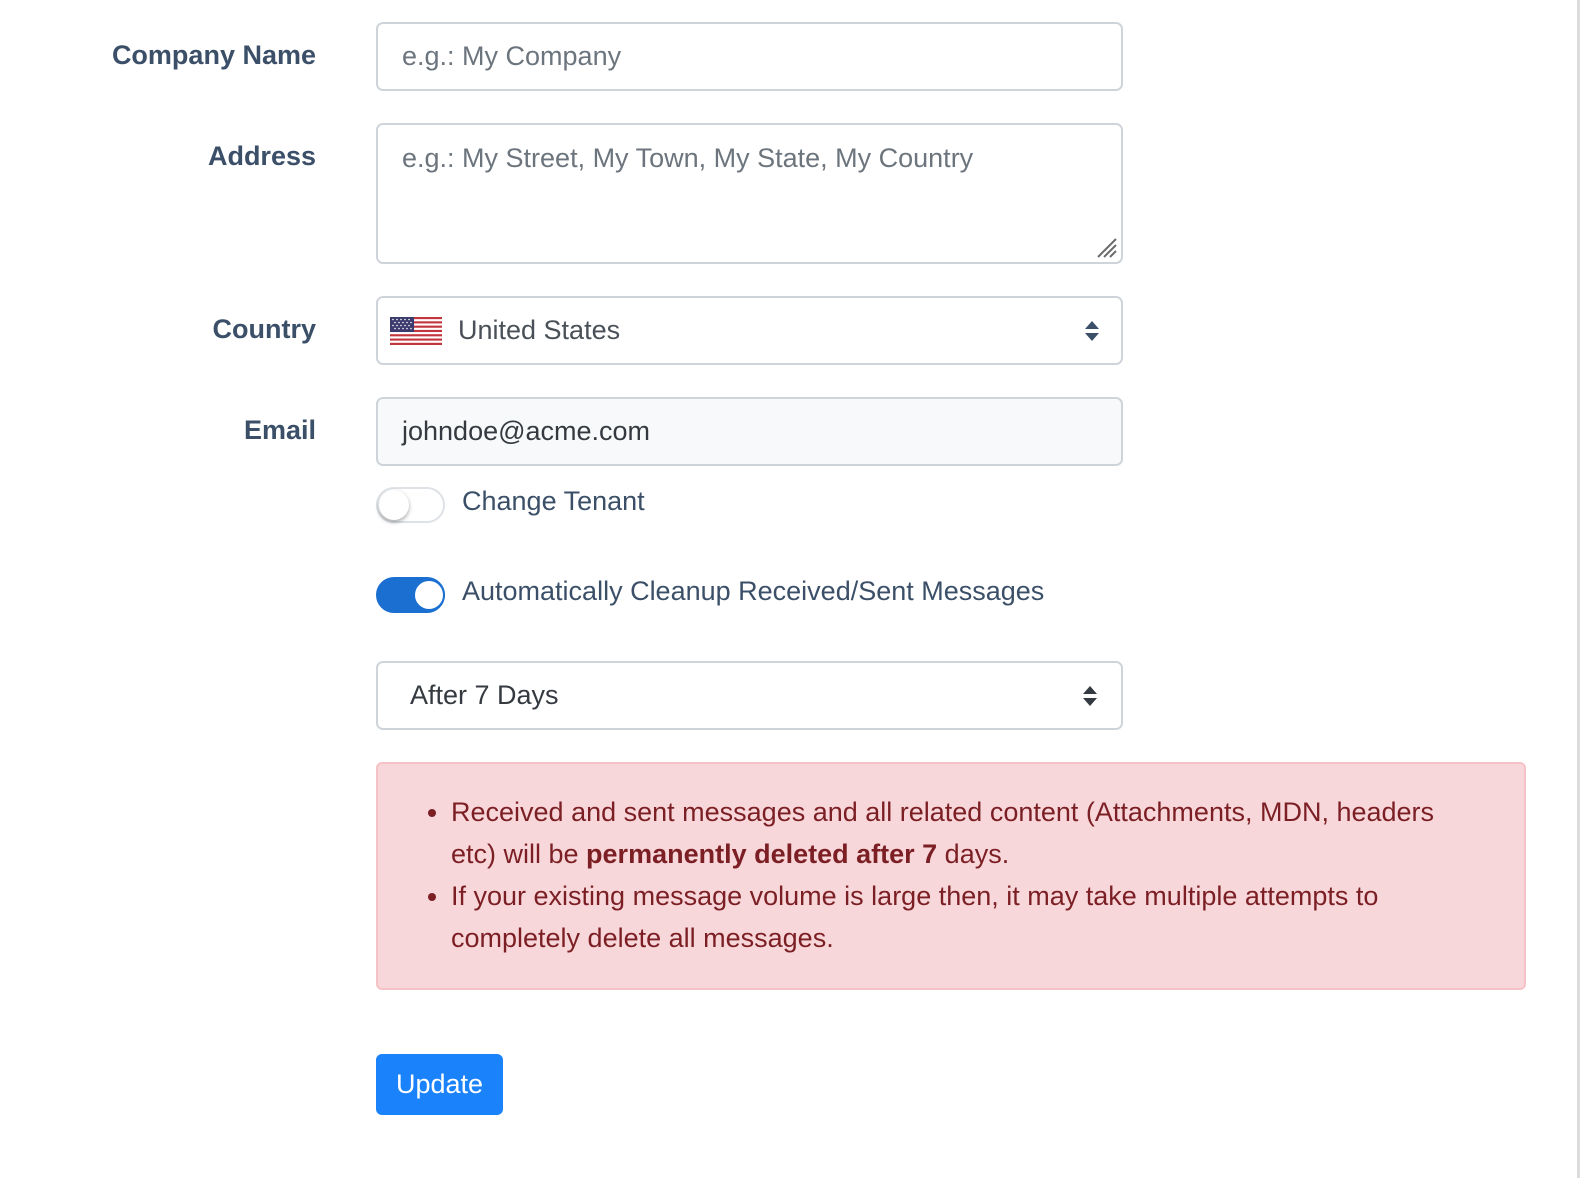  Describe the element at coordinates (410, 505) in the screenshot. I see `change-tenant-toggle` at that location.